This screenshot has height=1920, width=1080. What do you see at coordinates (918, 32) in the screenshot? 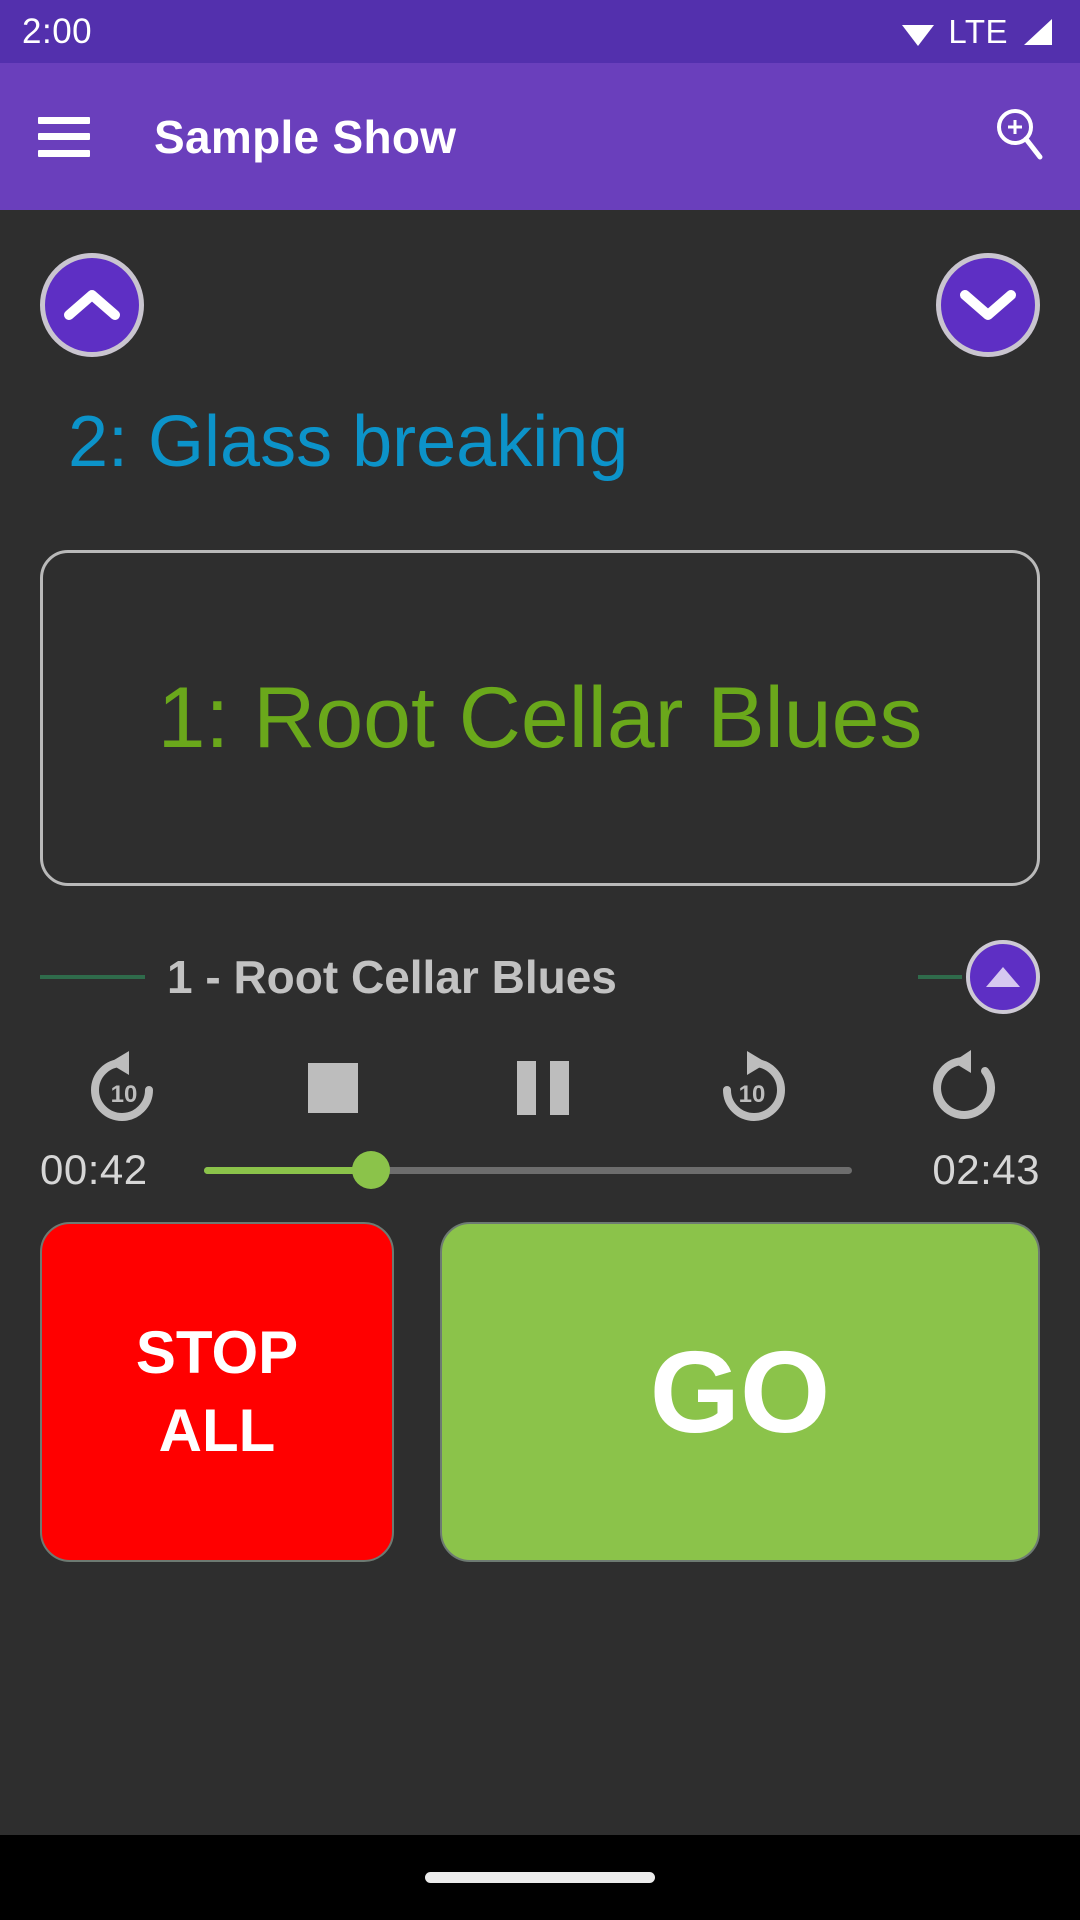
I see `wifi-icon` at bounding box center [918, 32].